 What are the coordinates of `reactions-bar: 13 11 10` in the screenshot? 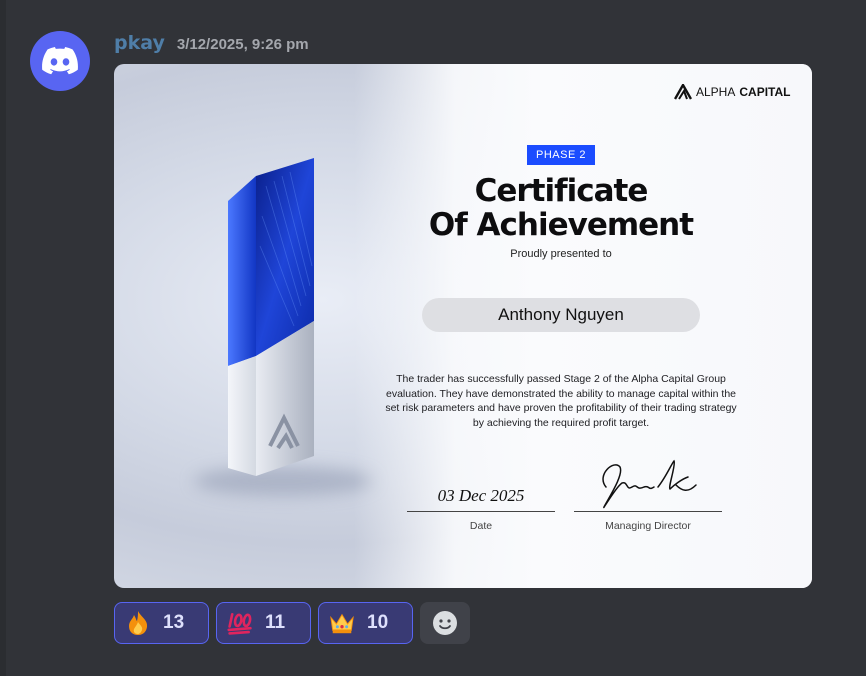 It's located at (292, 623).